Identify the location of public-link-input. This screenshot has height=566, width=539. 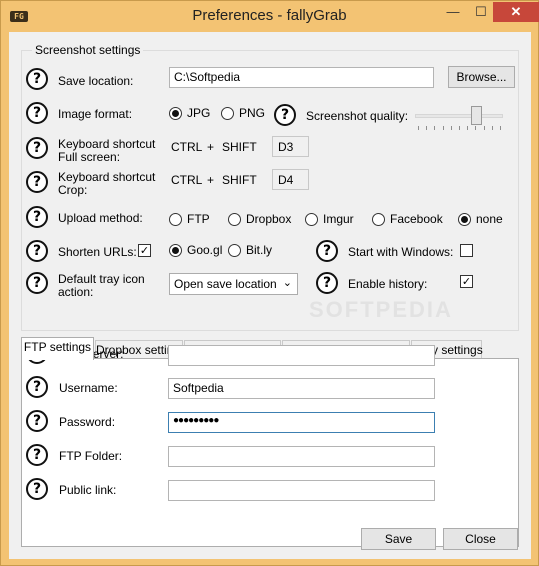
(301, 490).